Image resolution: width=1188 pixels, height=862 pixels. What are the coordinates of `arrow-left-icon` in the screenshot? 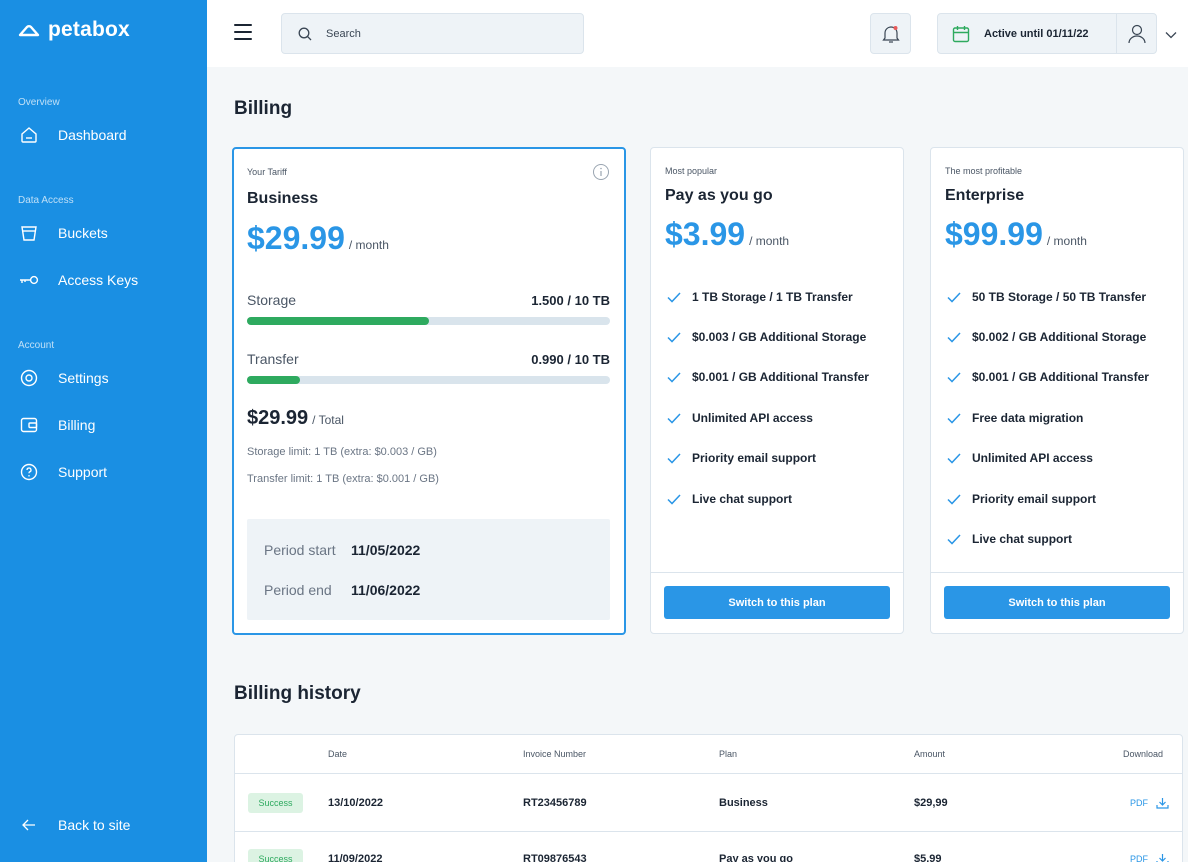 It's located at (29, 825).